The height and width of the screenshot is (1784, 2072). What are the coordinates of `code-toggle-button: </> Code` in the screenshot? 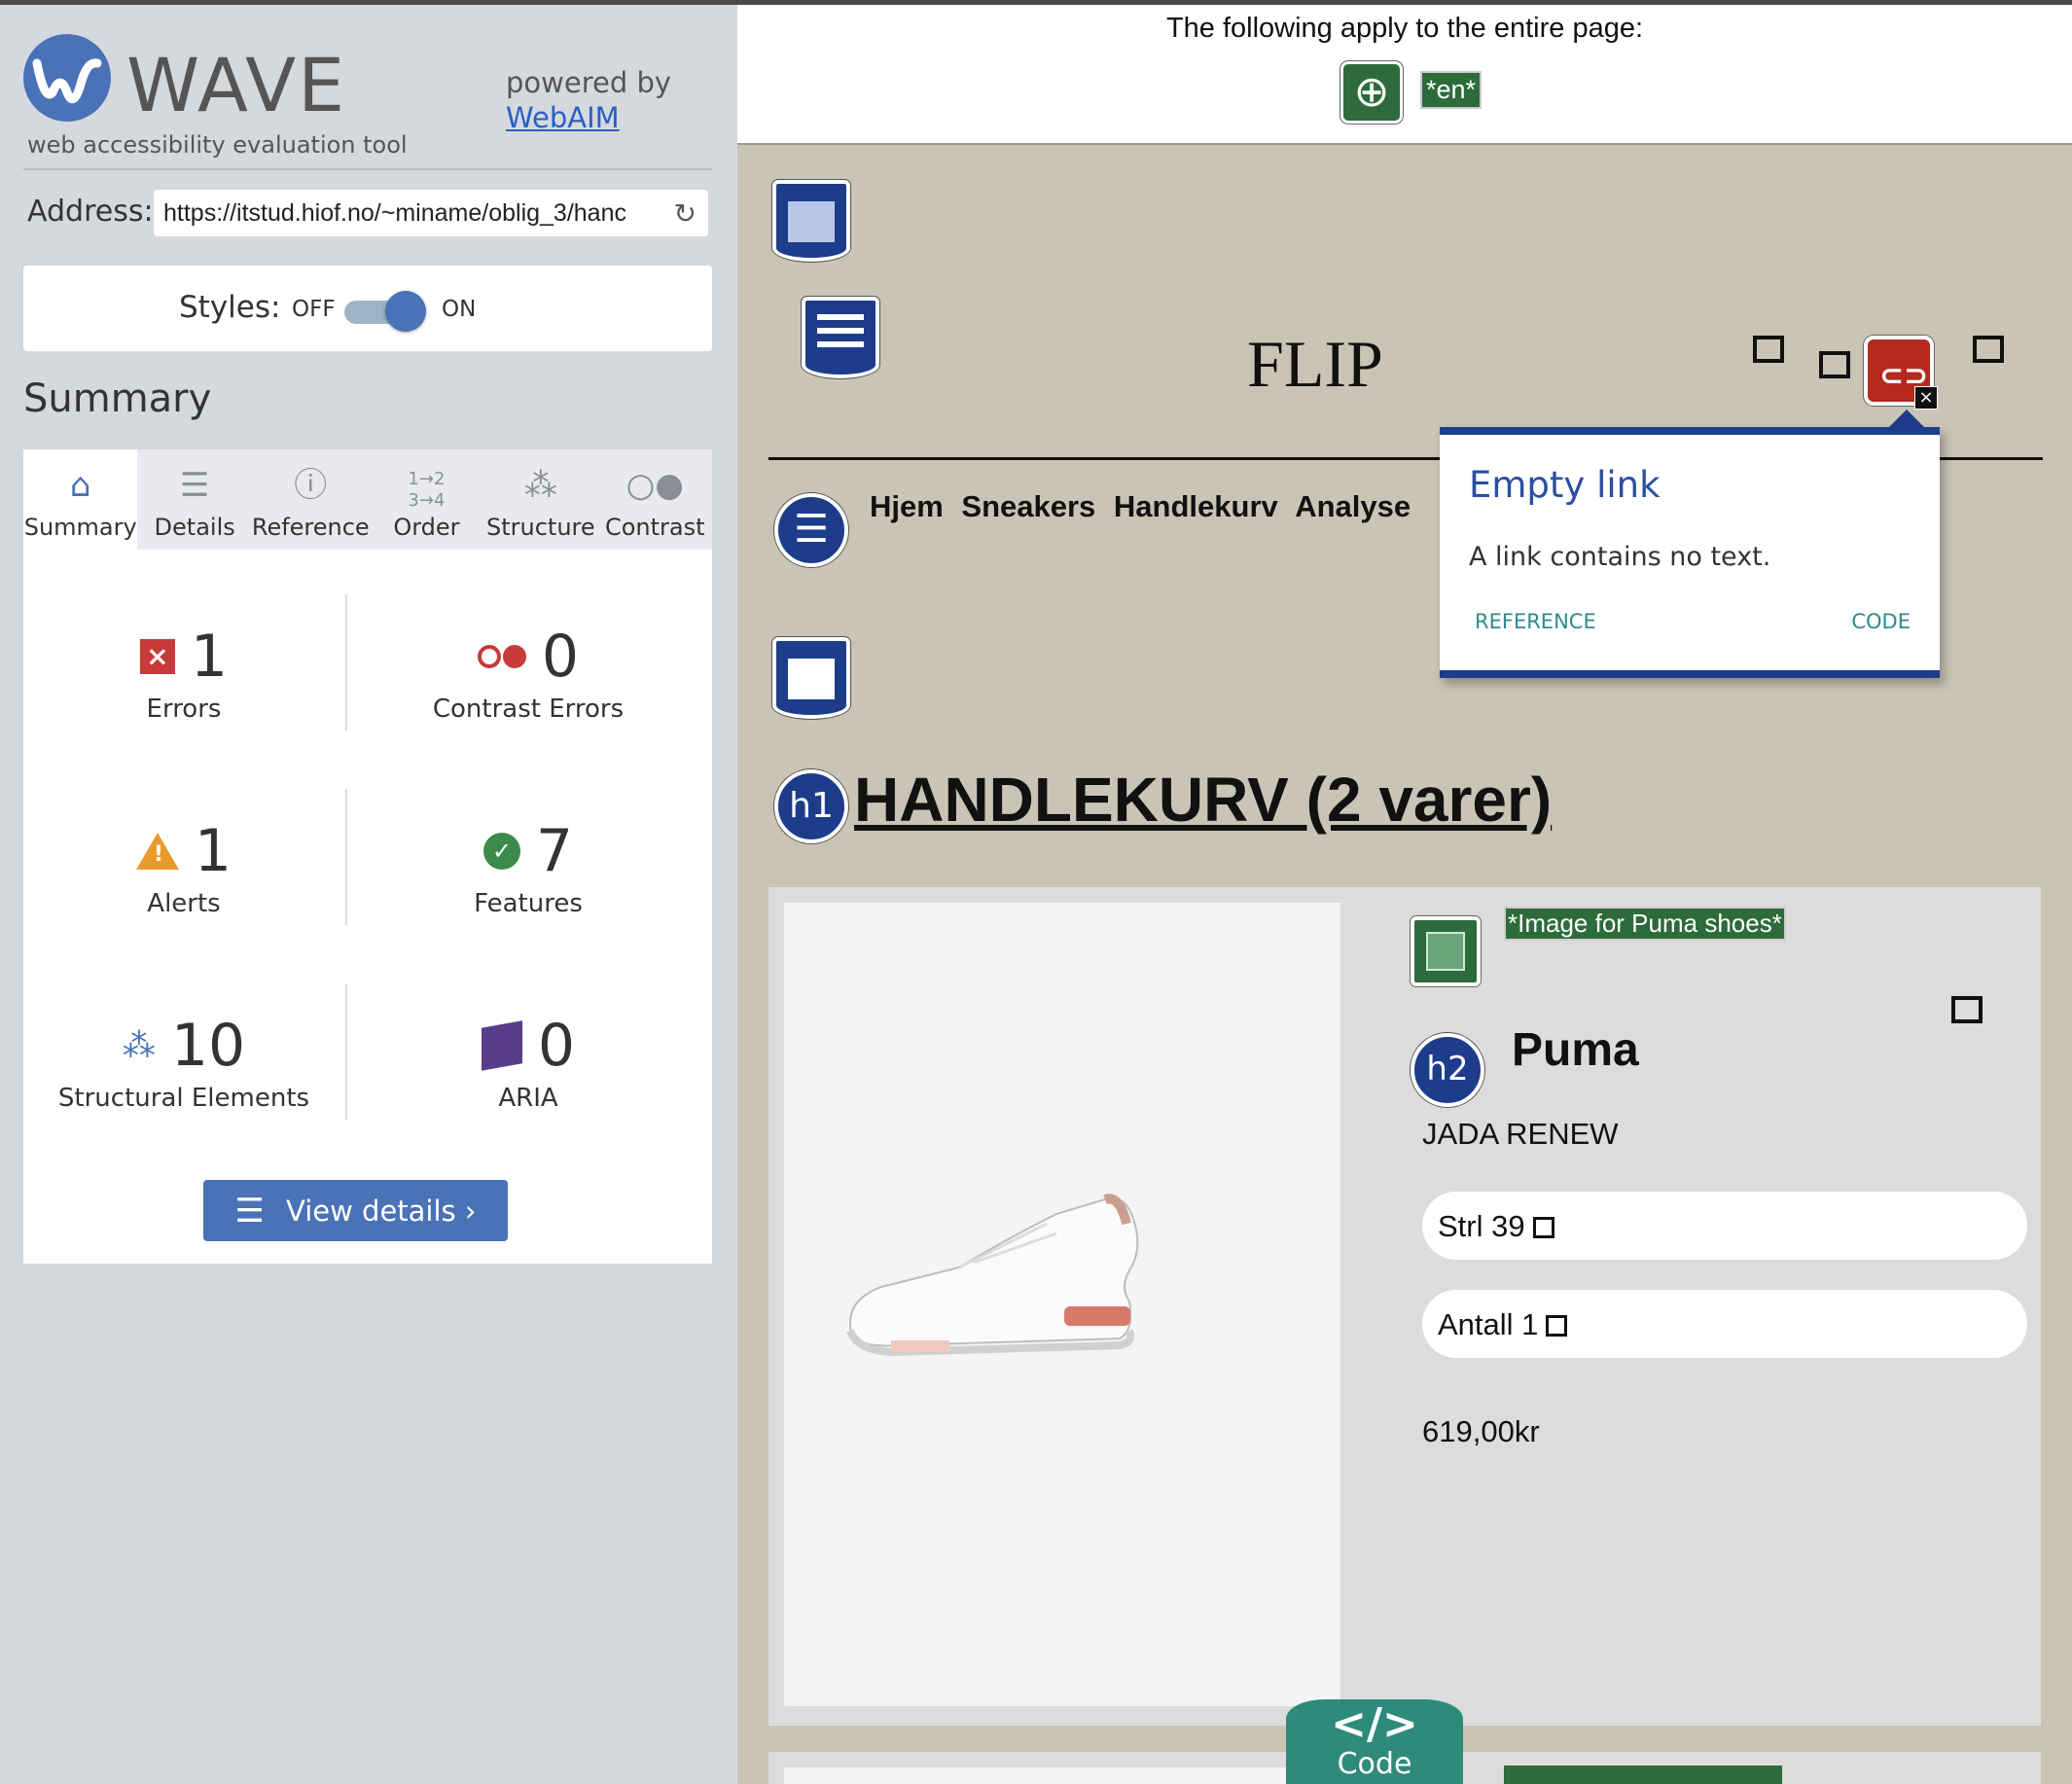 It's located at (1374, 1741).